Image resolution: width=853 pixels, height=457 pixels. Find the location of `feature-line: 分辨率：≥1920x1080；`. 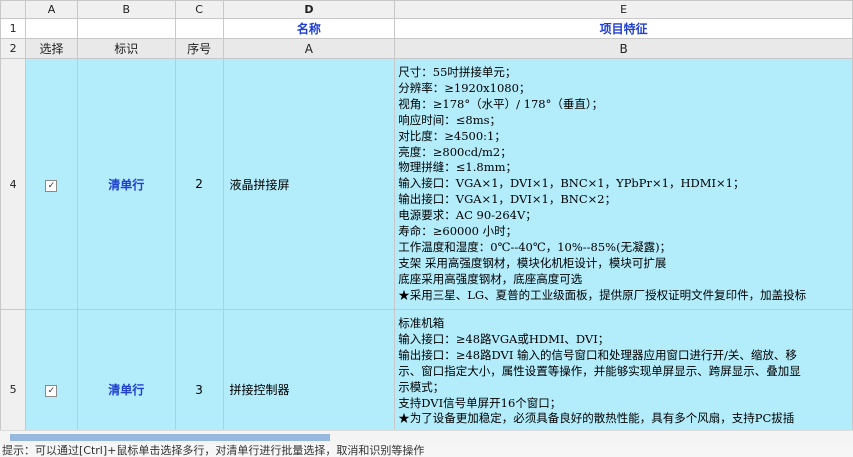

feature-line: 分辨率：≥1920x1080； is located at coordinates (464, 87).